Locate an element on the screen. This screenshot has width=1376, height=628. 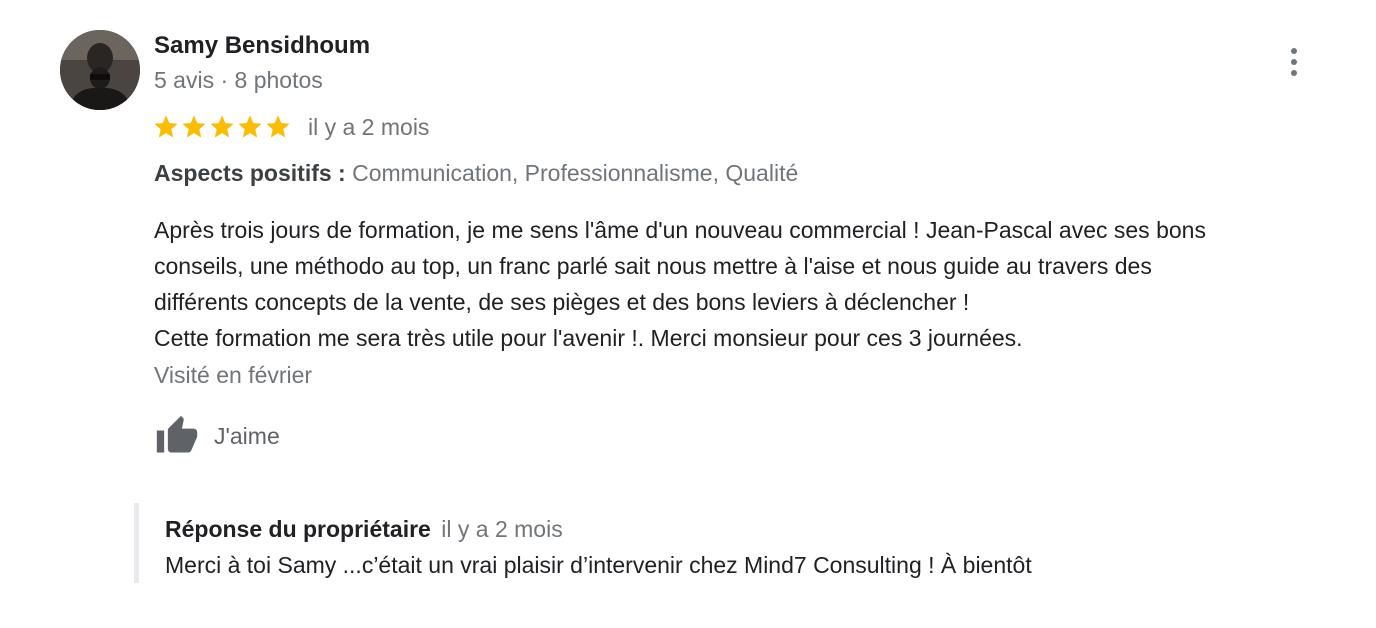
owner-reply-header: Réponse du propriétaire il y a 2 mois is located at coordinates (364, 531).